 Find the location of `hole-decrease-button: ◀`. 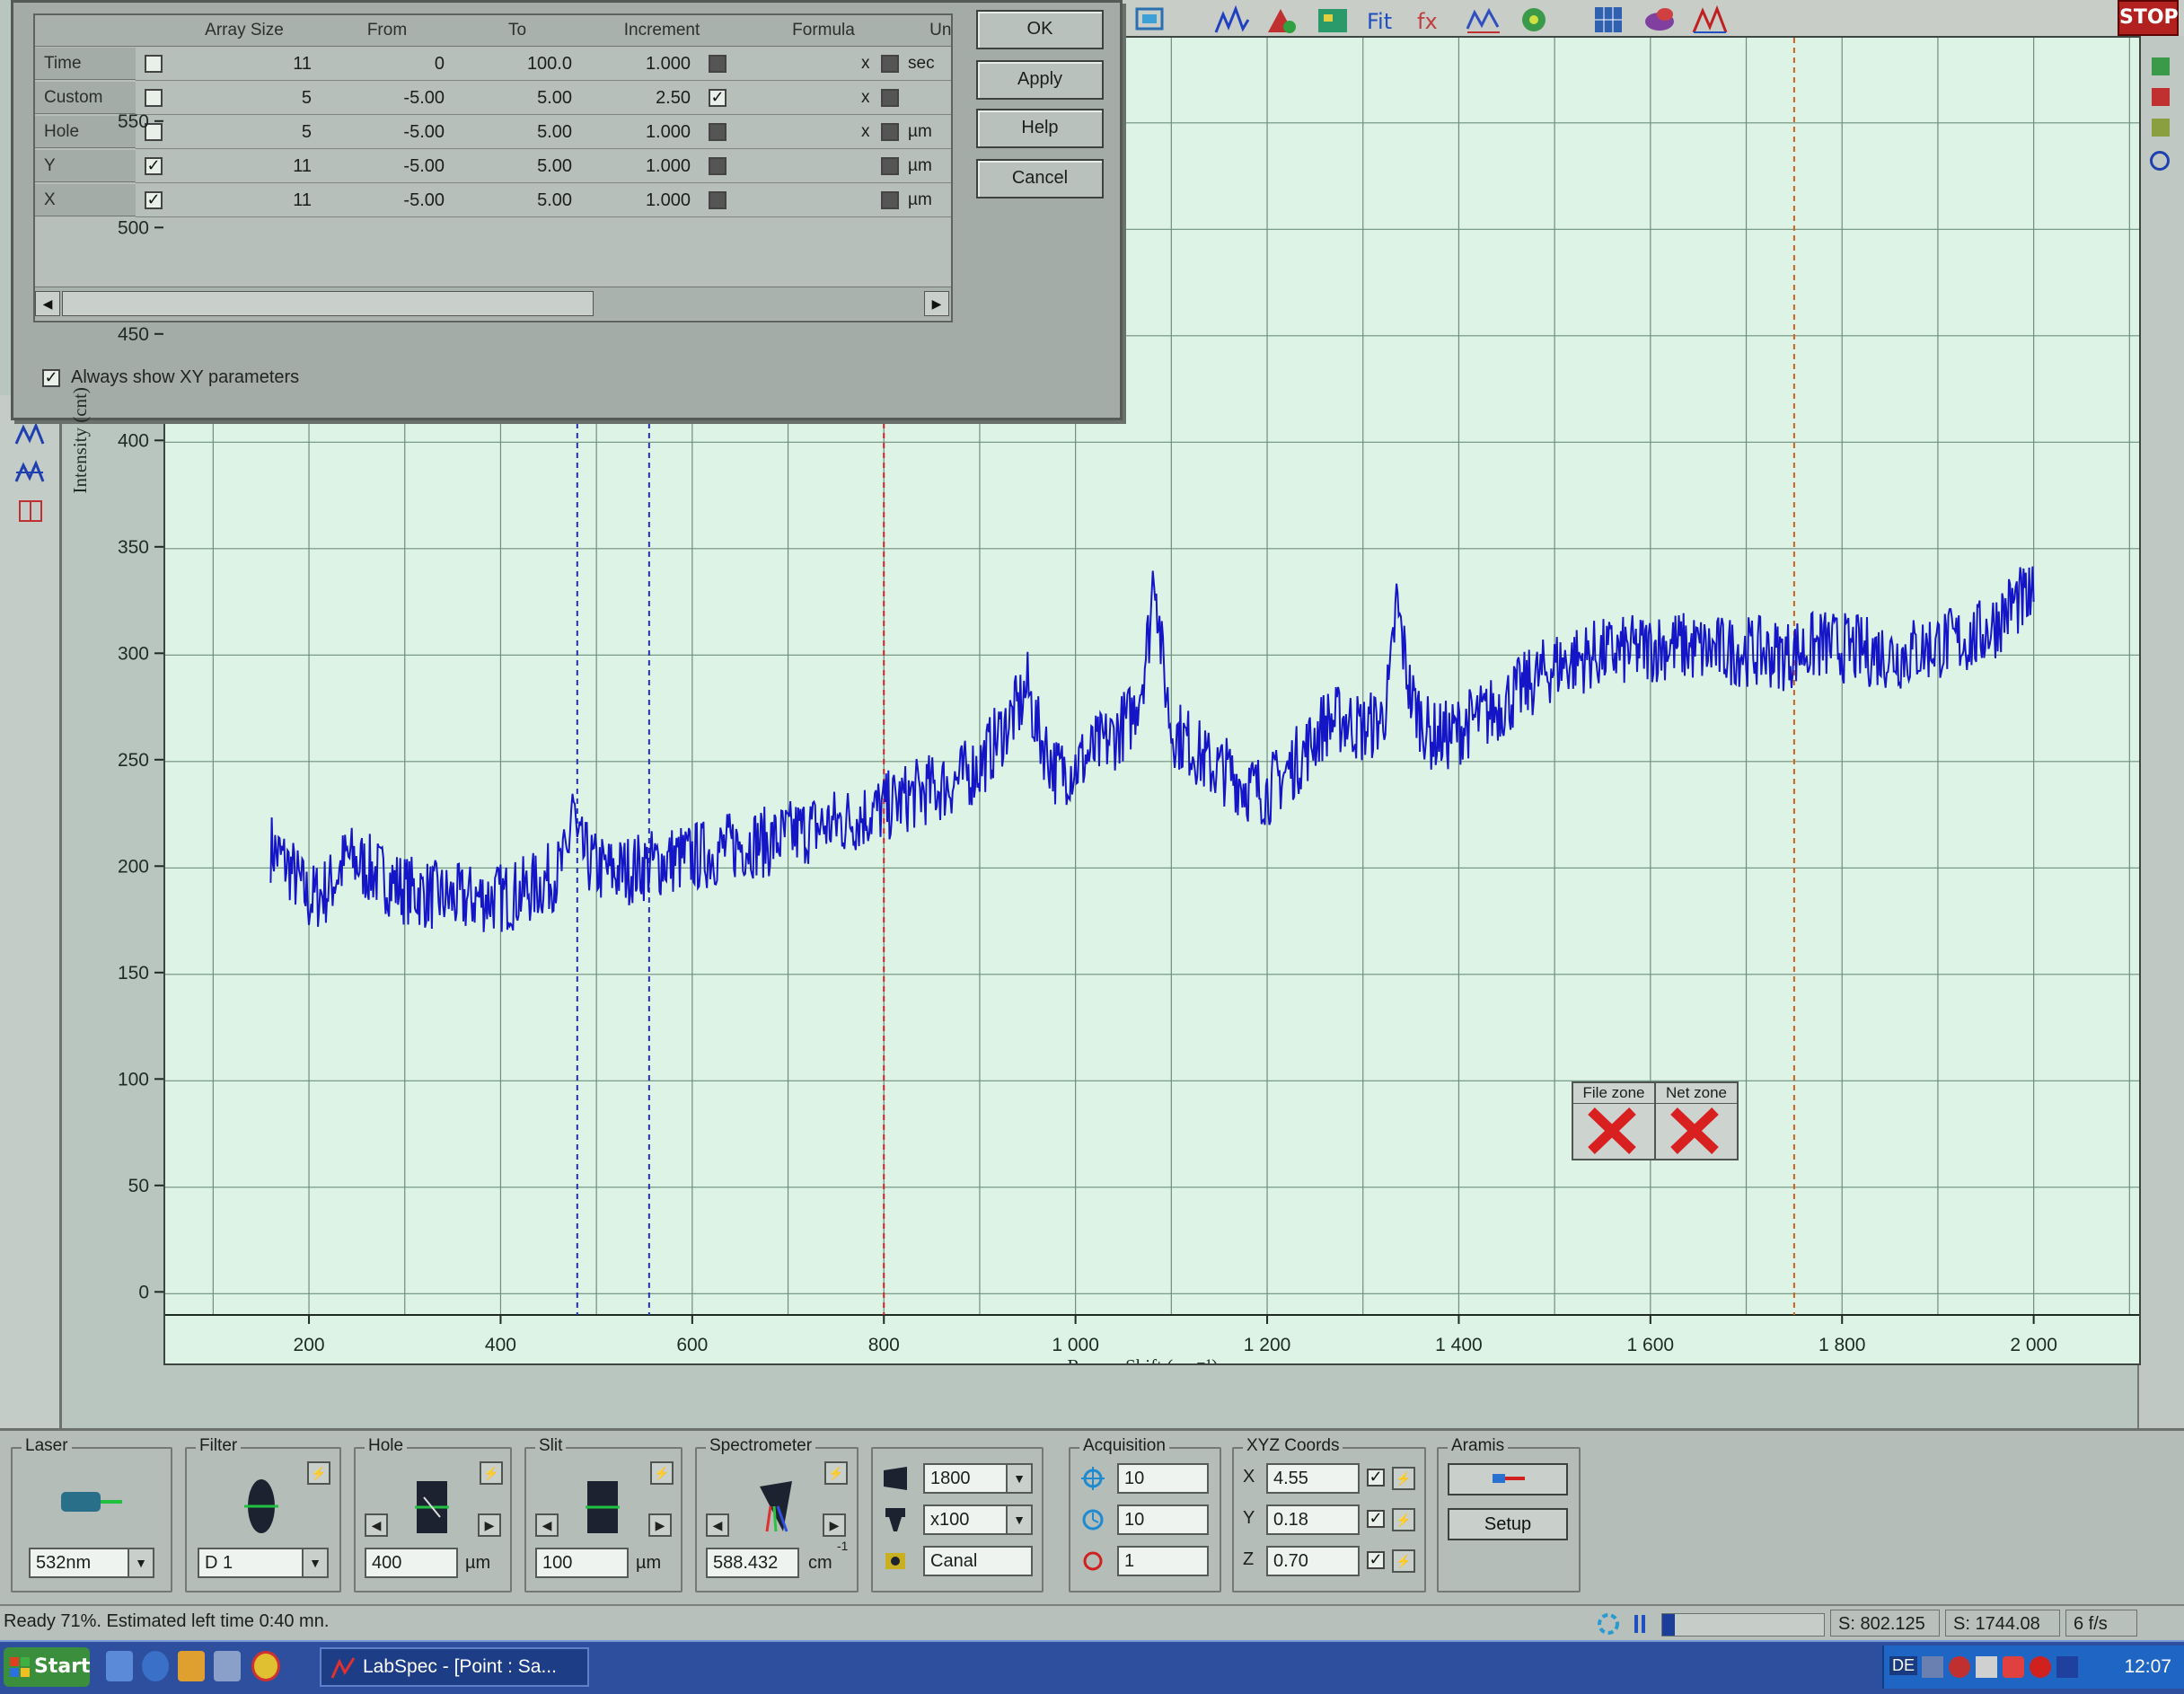

hole-decrease-button: ◀ is located at coordinates (376, 1525).